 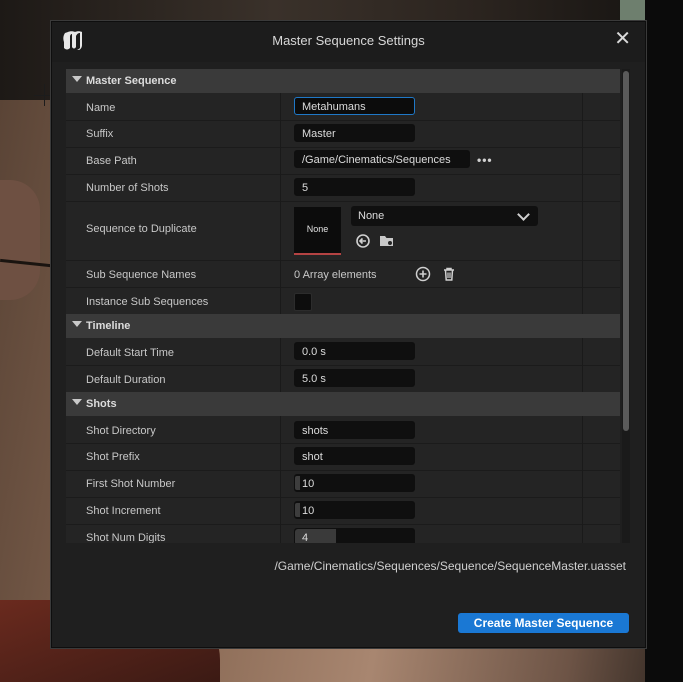 I want to click on row-sequence-to-duplicate: Sequence to Duplicate None None, so click(x=343, y=231).